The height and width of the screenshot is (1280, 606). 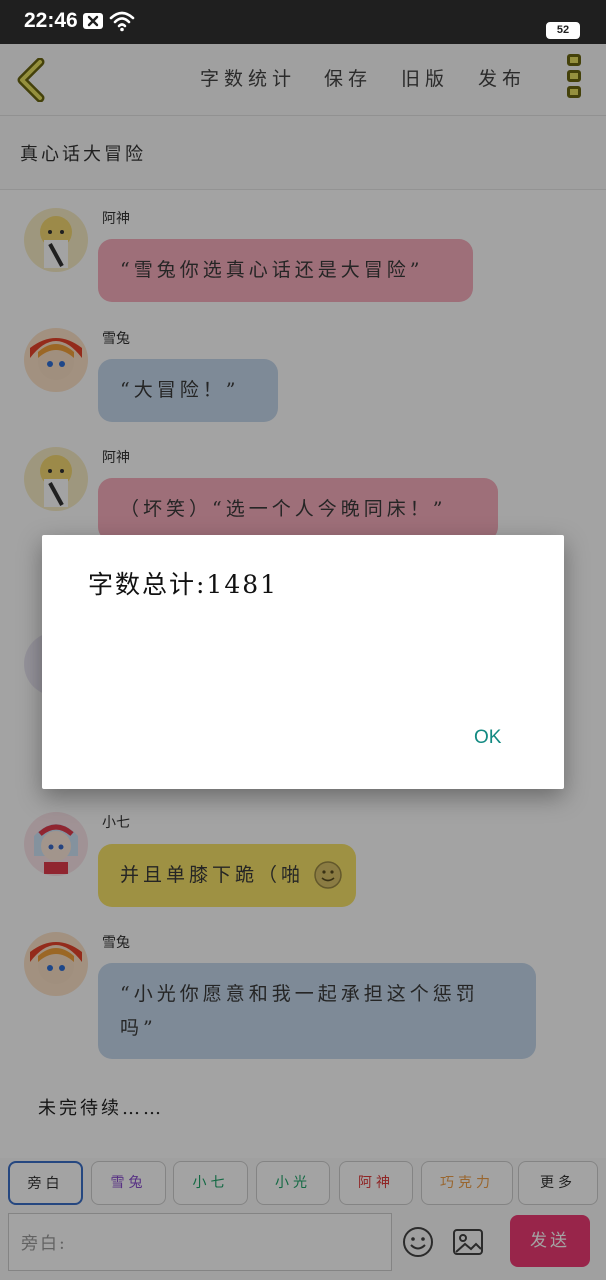 What do you see at coordinates (183, 584) in the screenshot?
I see `dialog-message: 字数总计:1481` at bounding box center [183, 584].